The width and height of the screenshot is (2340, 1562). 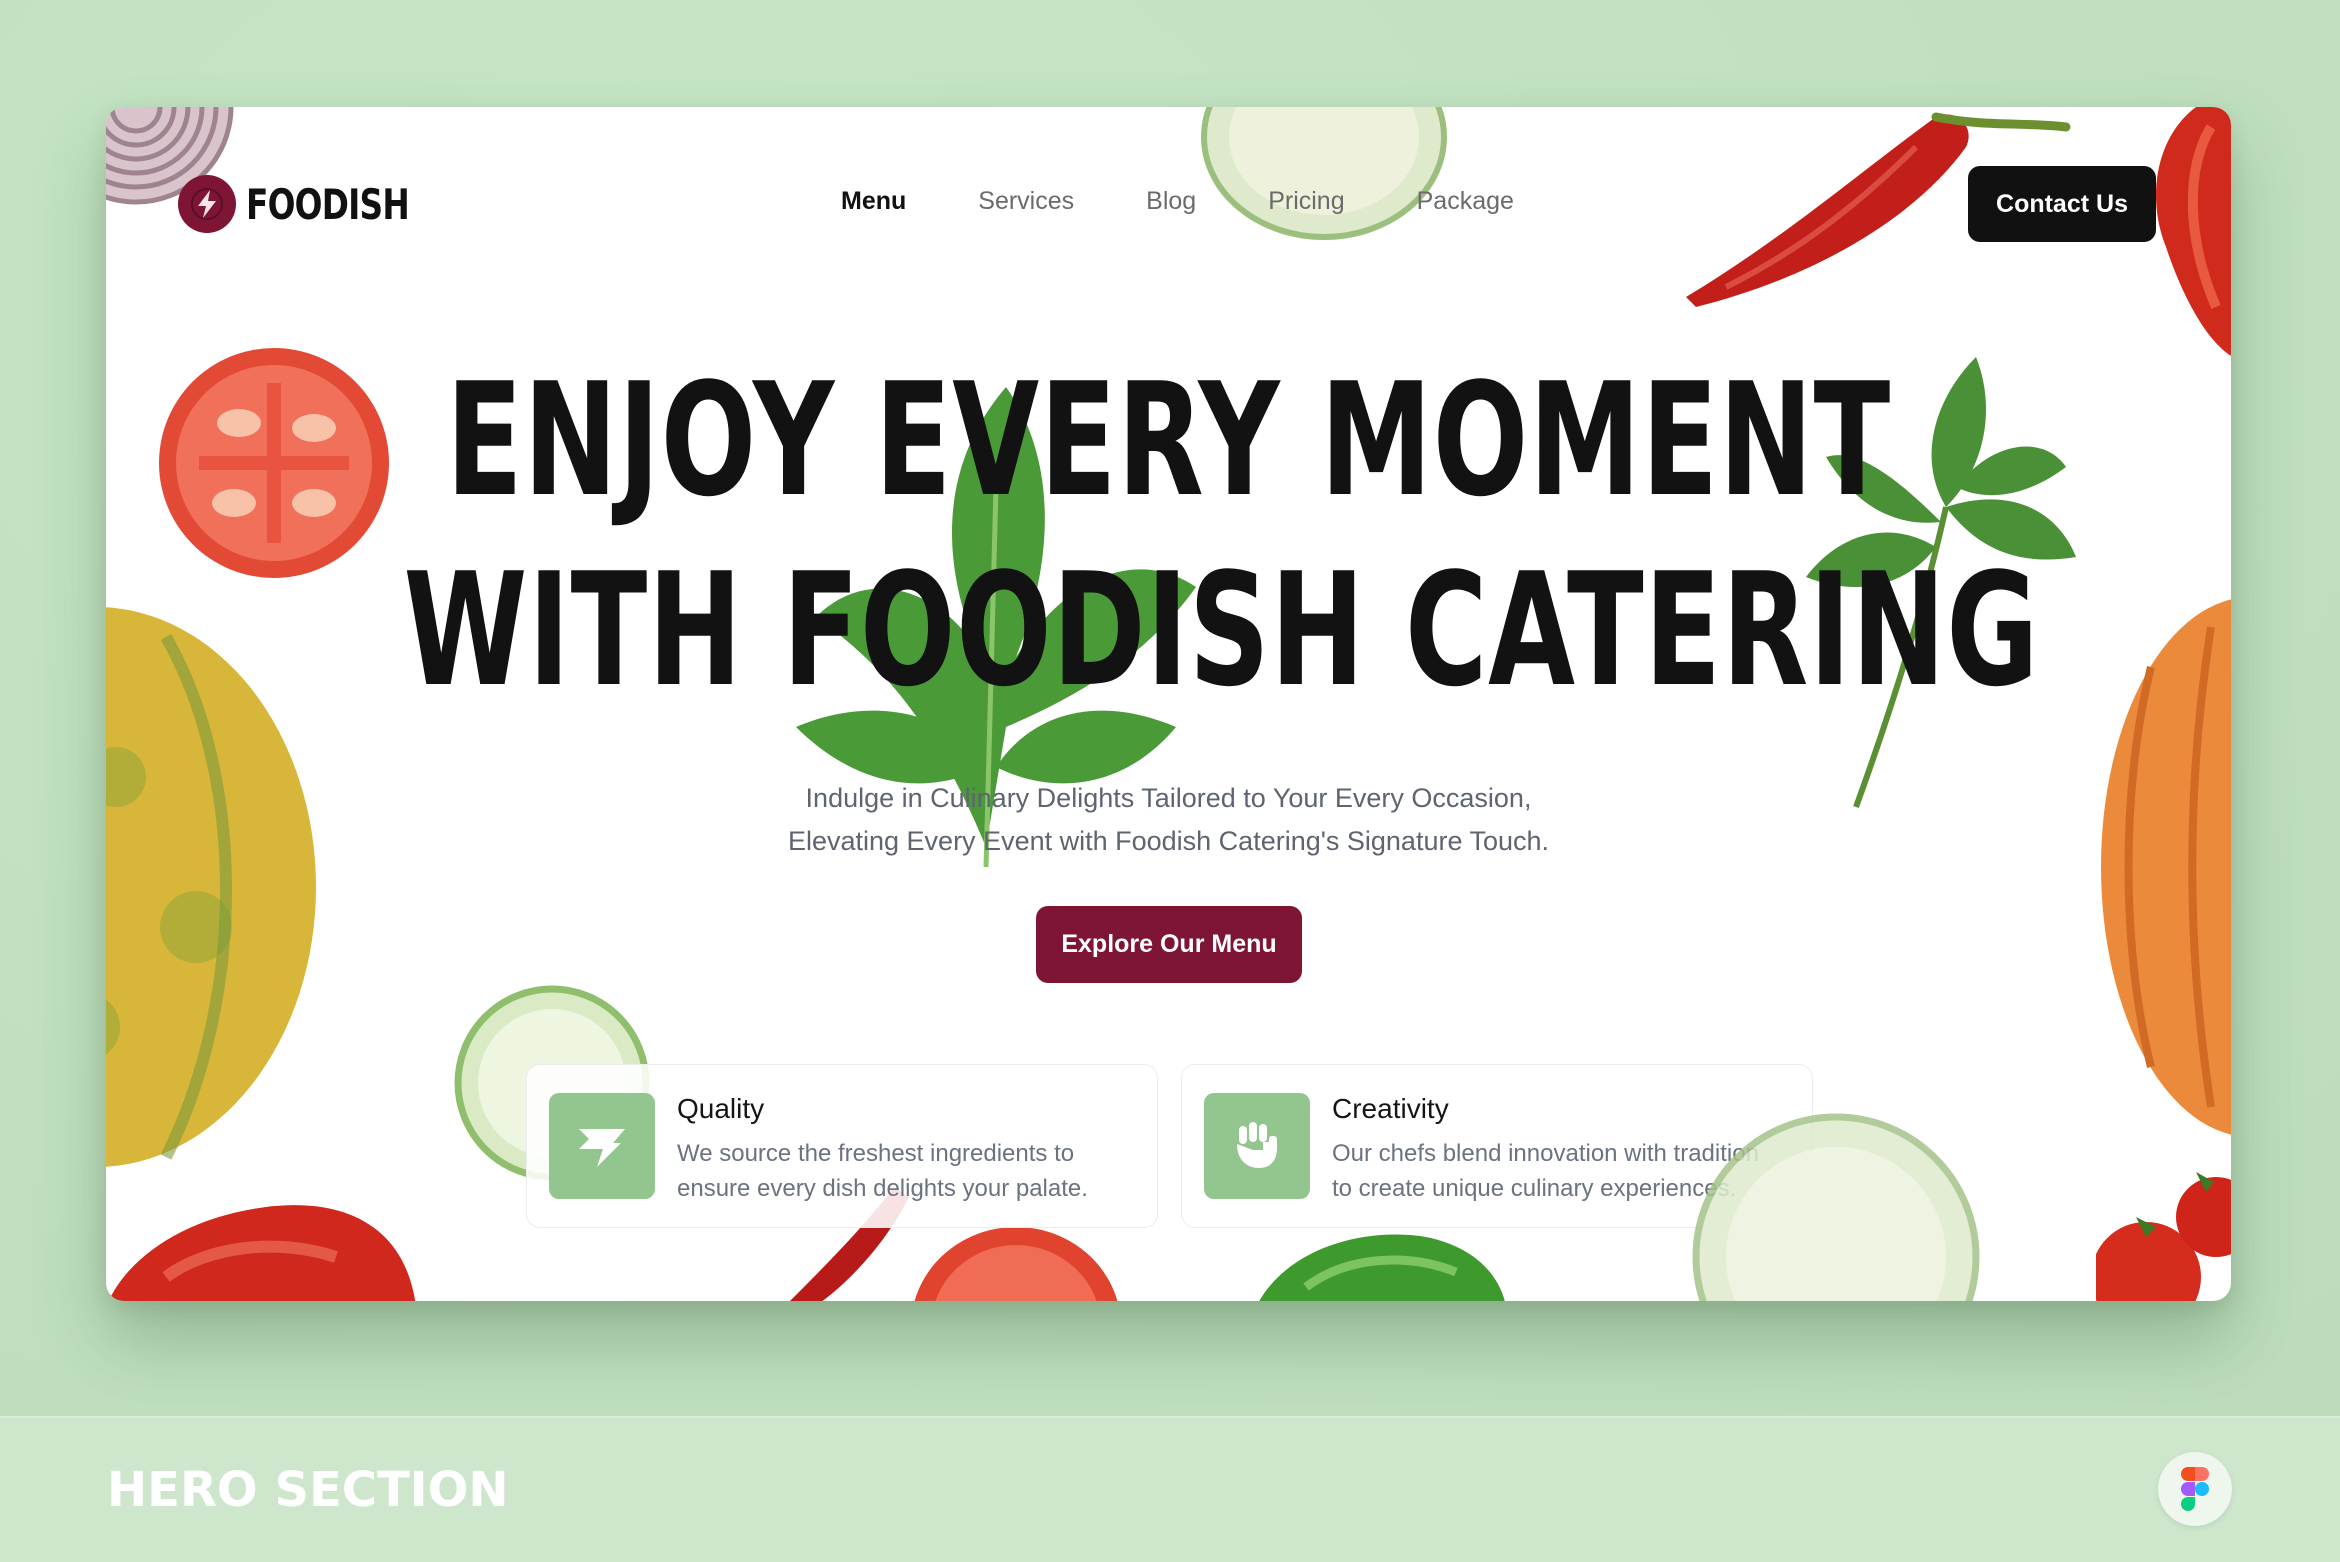 What do you see at coordinates (1221, 630) in the screenshot?
I see `hero-title-line-2: WITH FOODISH CATERING` at bounding box center [1221, 630].